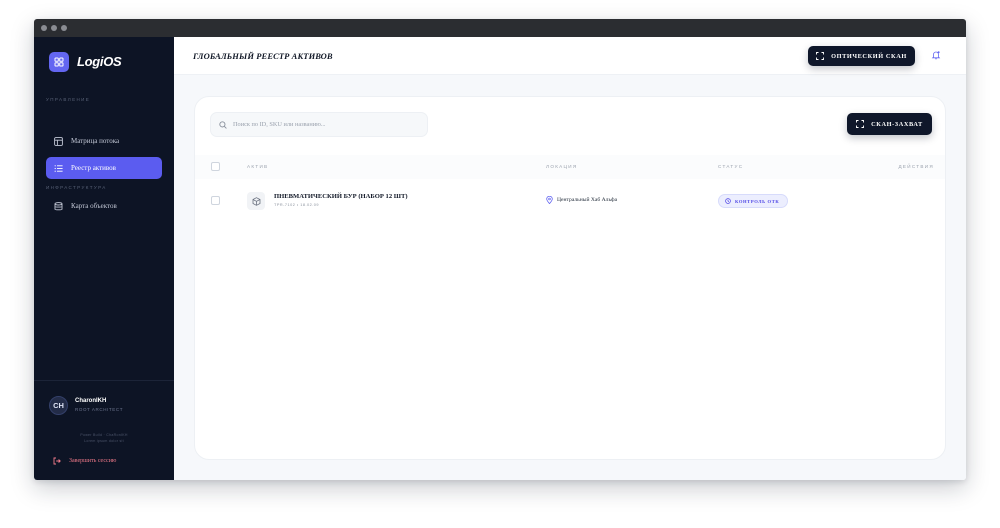  I want to click on page-title: ГЛОБАЛЬНЫЙ РЕЕСТР АКТИВОВ, so click(263, 56).